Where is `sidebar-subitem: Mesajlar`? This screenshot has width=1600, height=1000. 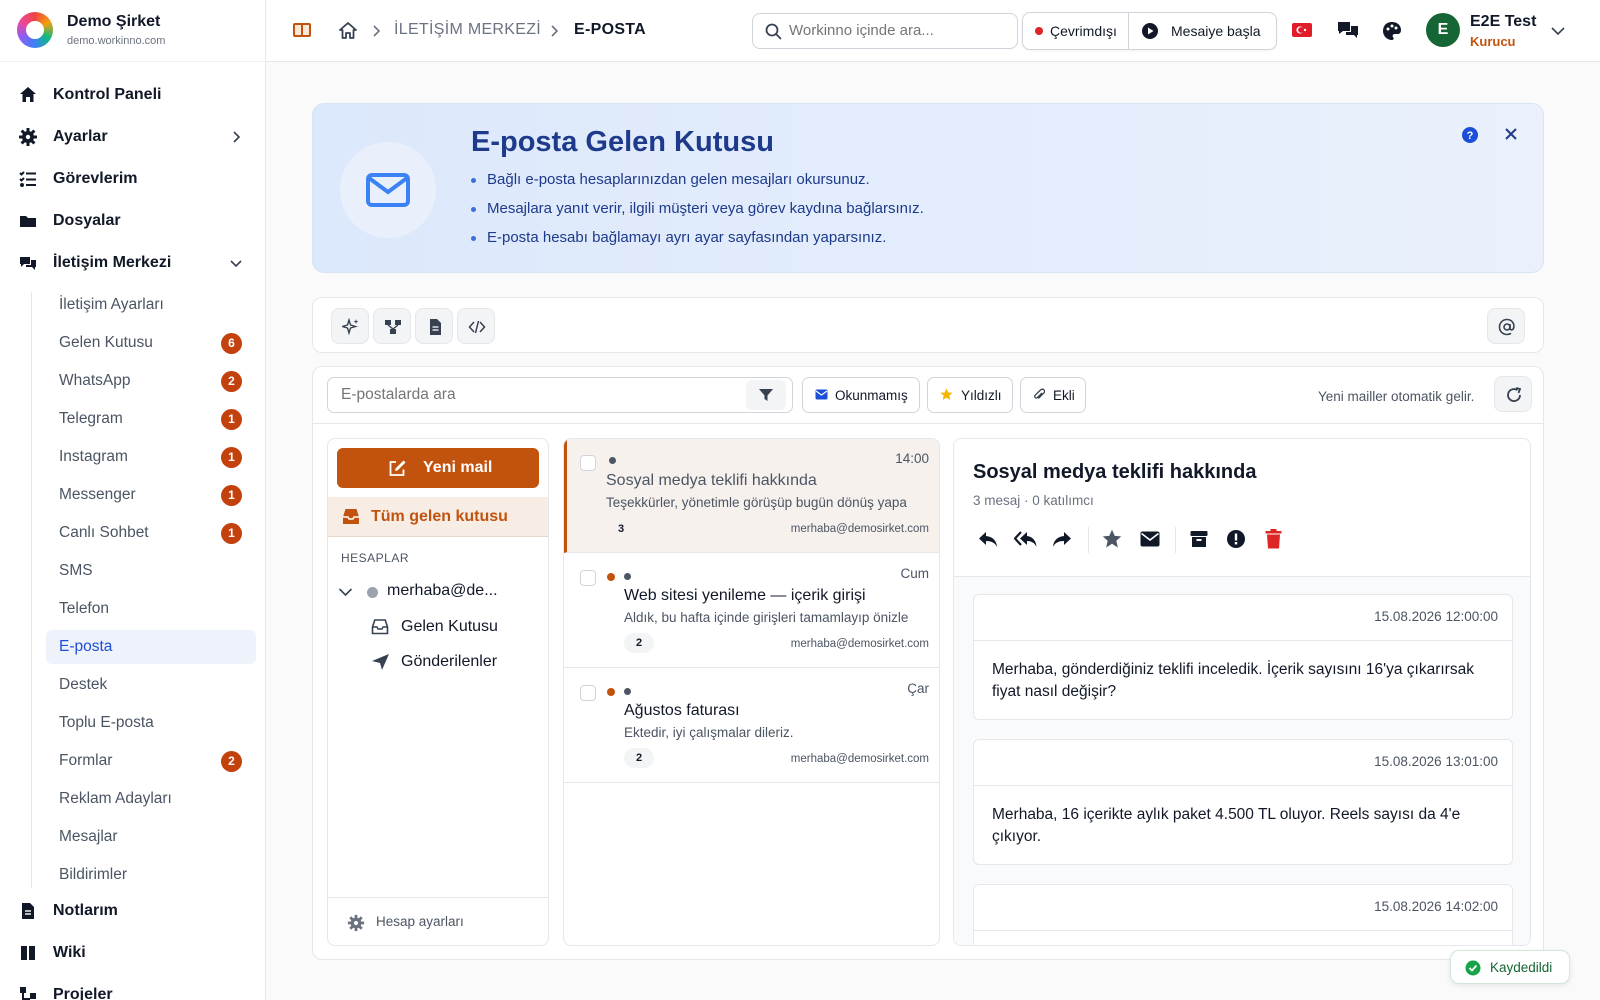
sidebar-subitem: Mesajlar is located at coordinates (151, 837).